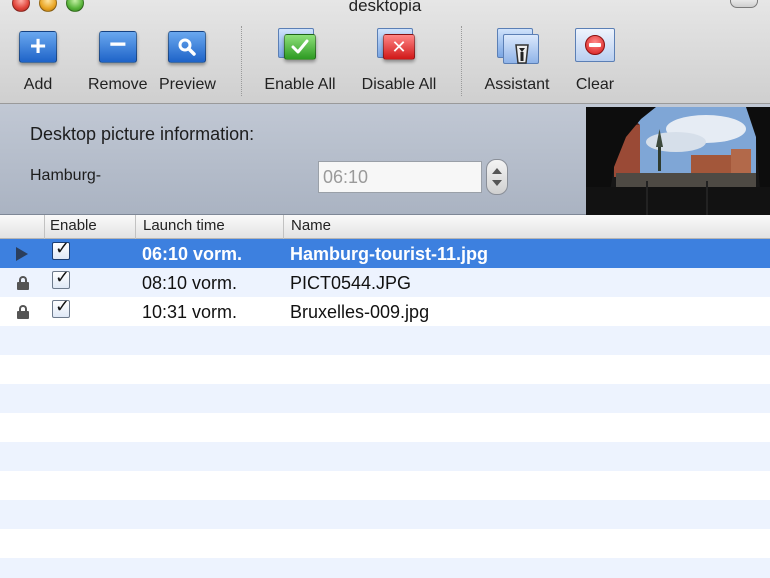  I want to click on time-stepper, so click(497, 177).